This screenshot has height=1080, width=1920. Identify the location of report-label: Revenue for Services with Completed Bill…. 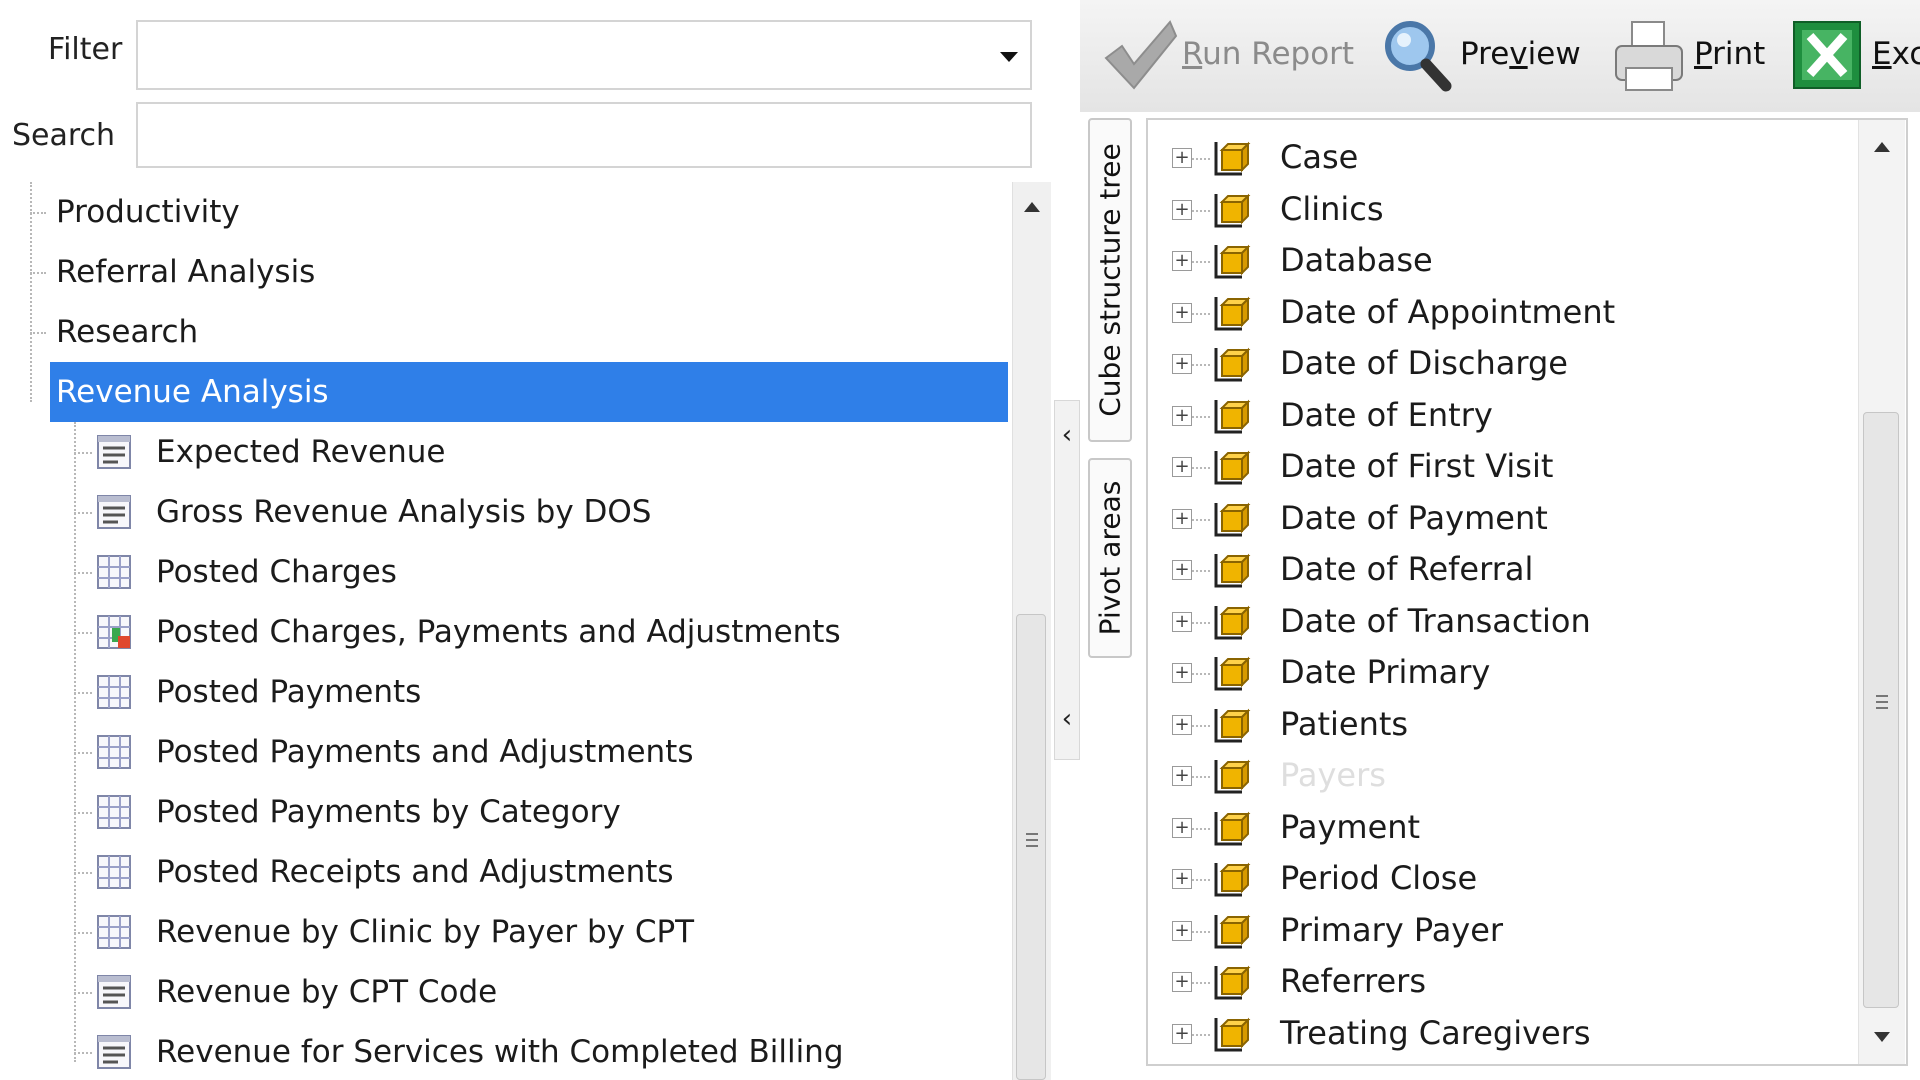
(500, 1052).